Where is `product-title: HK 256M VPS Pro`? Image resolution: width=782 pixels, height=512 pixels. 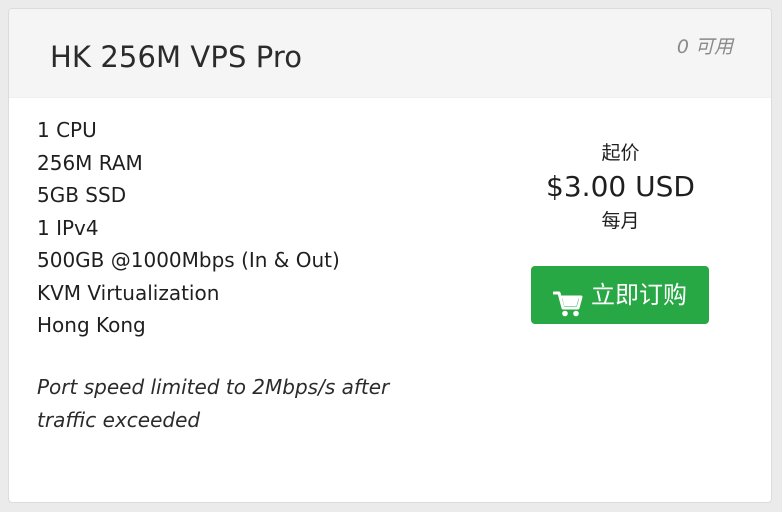
product-title: HK 256M VPS Pro is located at coordinates (176, 57).